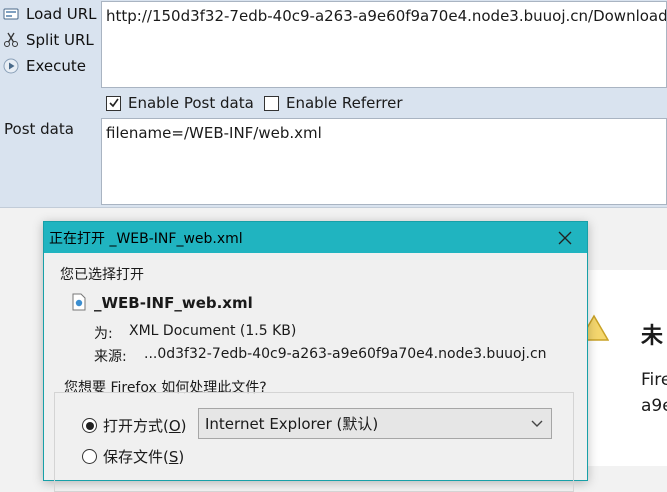 The height and width of the screenshot is (492, 667). I want to click on post-data-label: Post data, so click(39, 129).